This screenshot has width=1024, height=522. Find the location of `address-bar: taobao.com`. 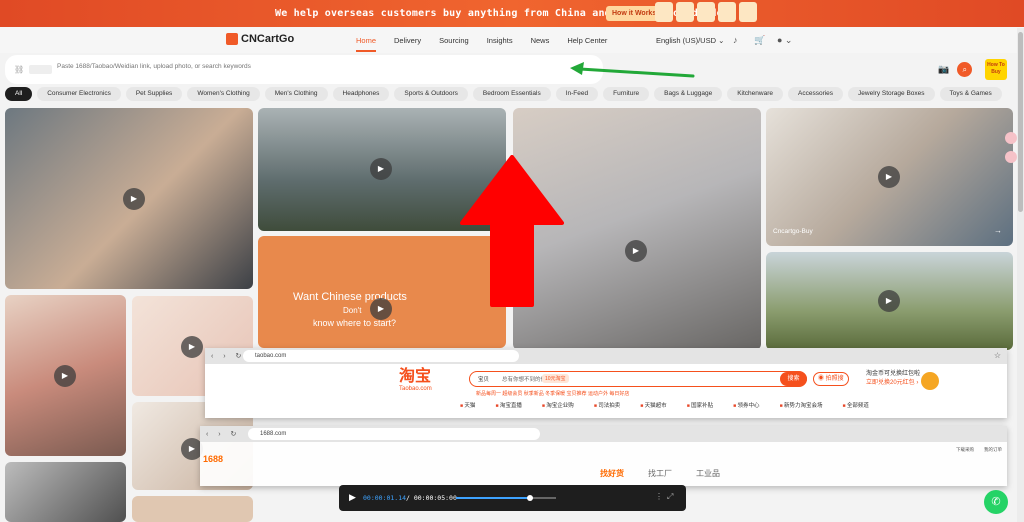

address-bar: taobao.com is located at coordinates (381, 356).